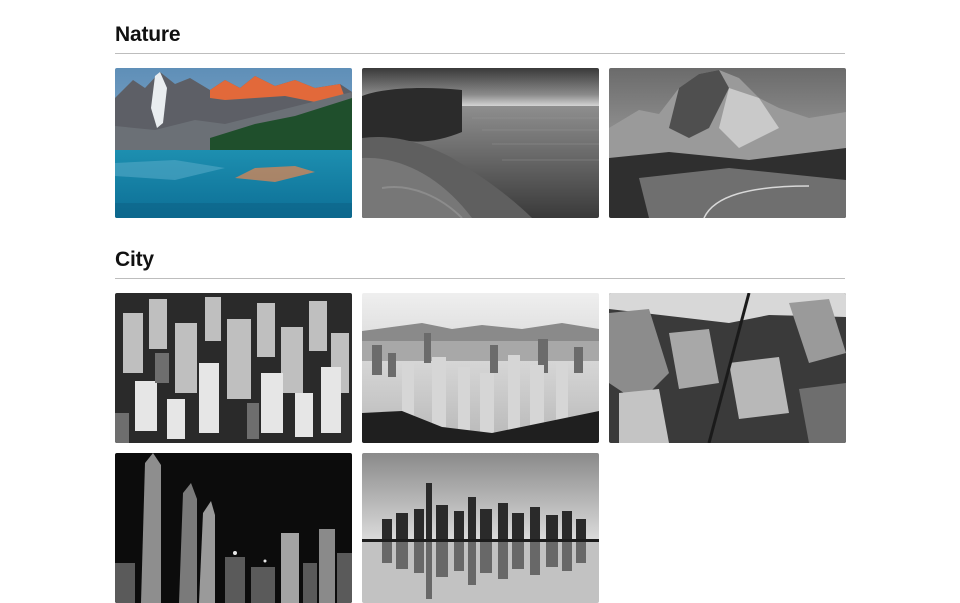 The width and height of the screenshot is (960, 603). I want to click on aerial-city-image, so click(233, 368).